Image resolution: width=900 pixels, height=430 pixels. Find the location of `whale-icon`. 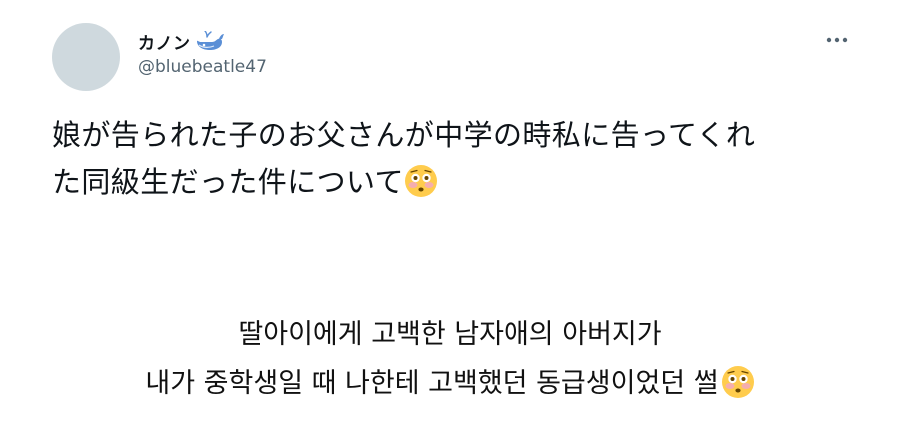

whale-icon is located at coordinates (210, 40).